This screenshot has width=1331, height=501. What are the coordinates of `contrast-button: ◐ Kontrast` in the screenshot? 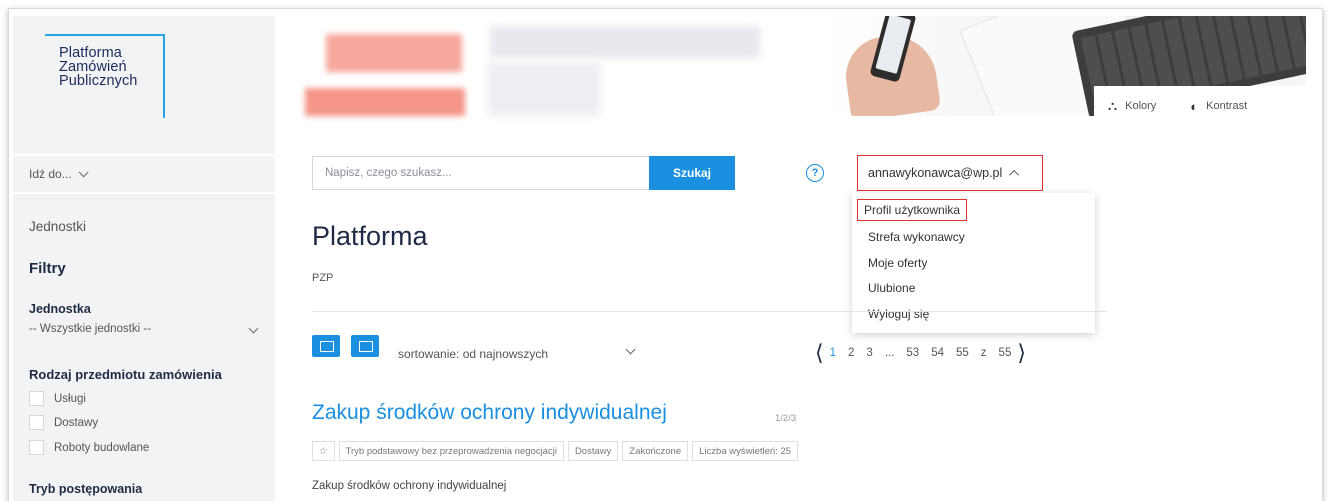 It's located at (1218, 106).